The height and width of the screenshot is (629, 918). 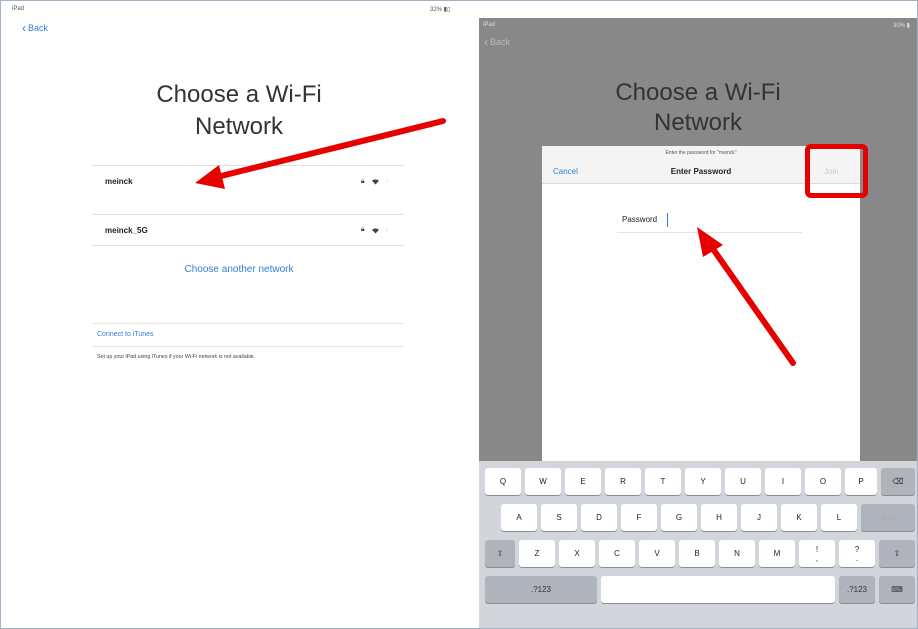 What do you see at coordinates (577, 553) in the screenshot?
I see `key-x: X` at bounding box center [577, 553].